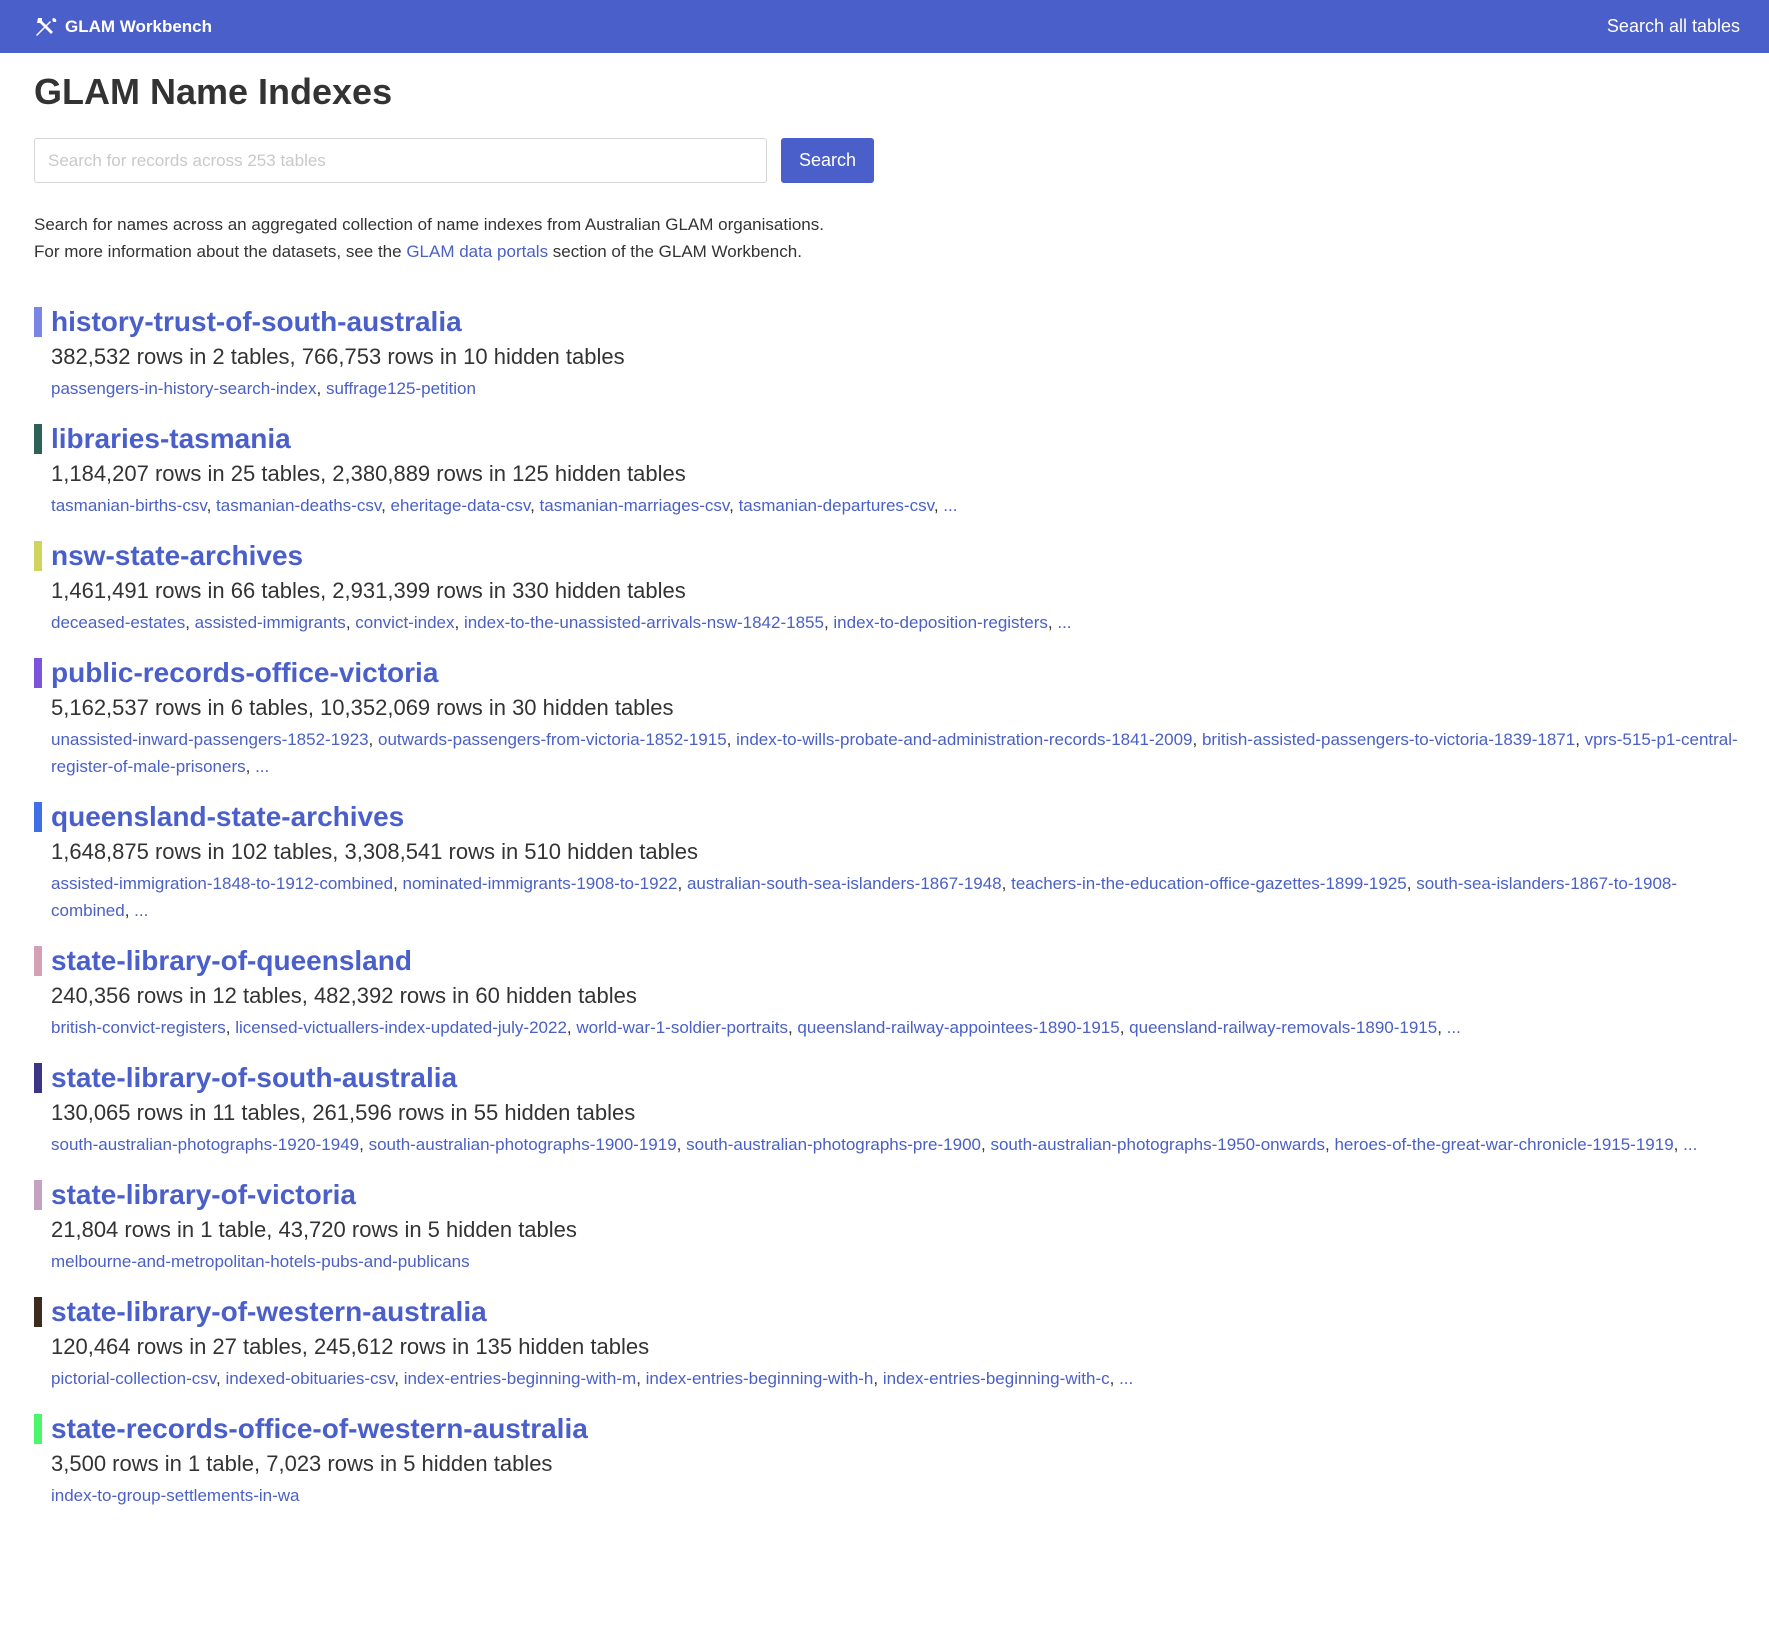  What do you see at coordinates (298, 505) in the screenshot?
I see `table-link: tasmanian-deaths-csv` at bounding box center [298, 505].